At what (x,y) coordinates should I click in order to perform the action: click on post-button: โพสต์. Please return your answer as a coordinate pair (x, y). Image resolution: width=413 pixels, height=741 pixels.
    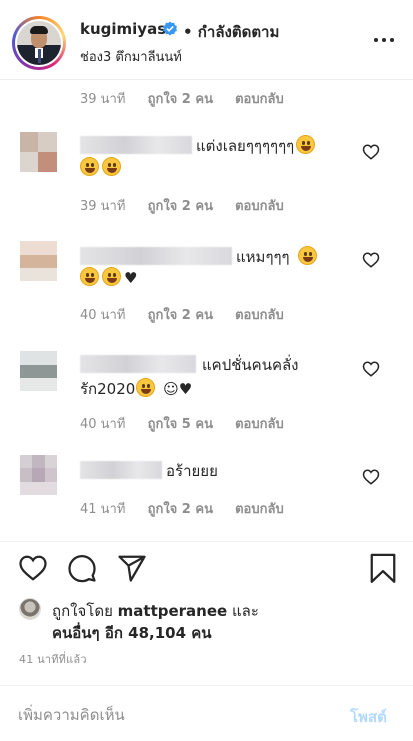
    Looking at the image, I should click on (368, 717).